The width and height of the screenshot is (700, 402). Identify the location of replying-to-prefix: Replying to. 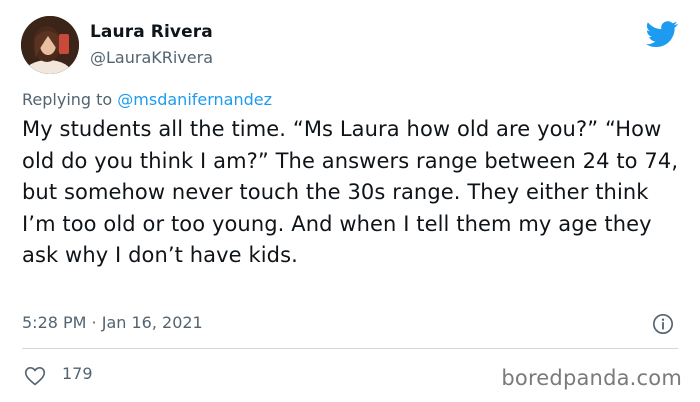
(70, 99).